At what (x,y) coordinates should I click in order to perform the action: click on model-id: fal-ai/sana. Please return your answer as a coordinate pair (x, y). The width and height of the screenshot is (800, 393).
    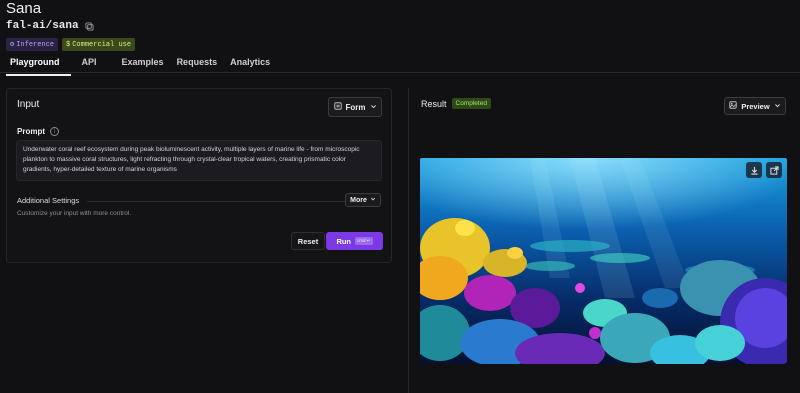
    Looking at the image, I should click on (42, 26).